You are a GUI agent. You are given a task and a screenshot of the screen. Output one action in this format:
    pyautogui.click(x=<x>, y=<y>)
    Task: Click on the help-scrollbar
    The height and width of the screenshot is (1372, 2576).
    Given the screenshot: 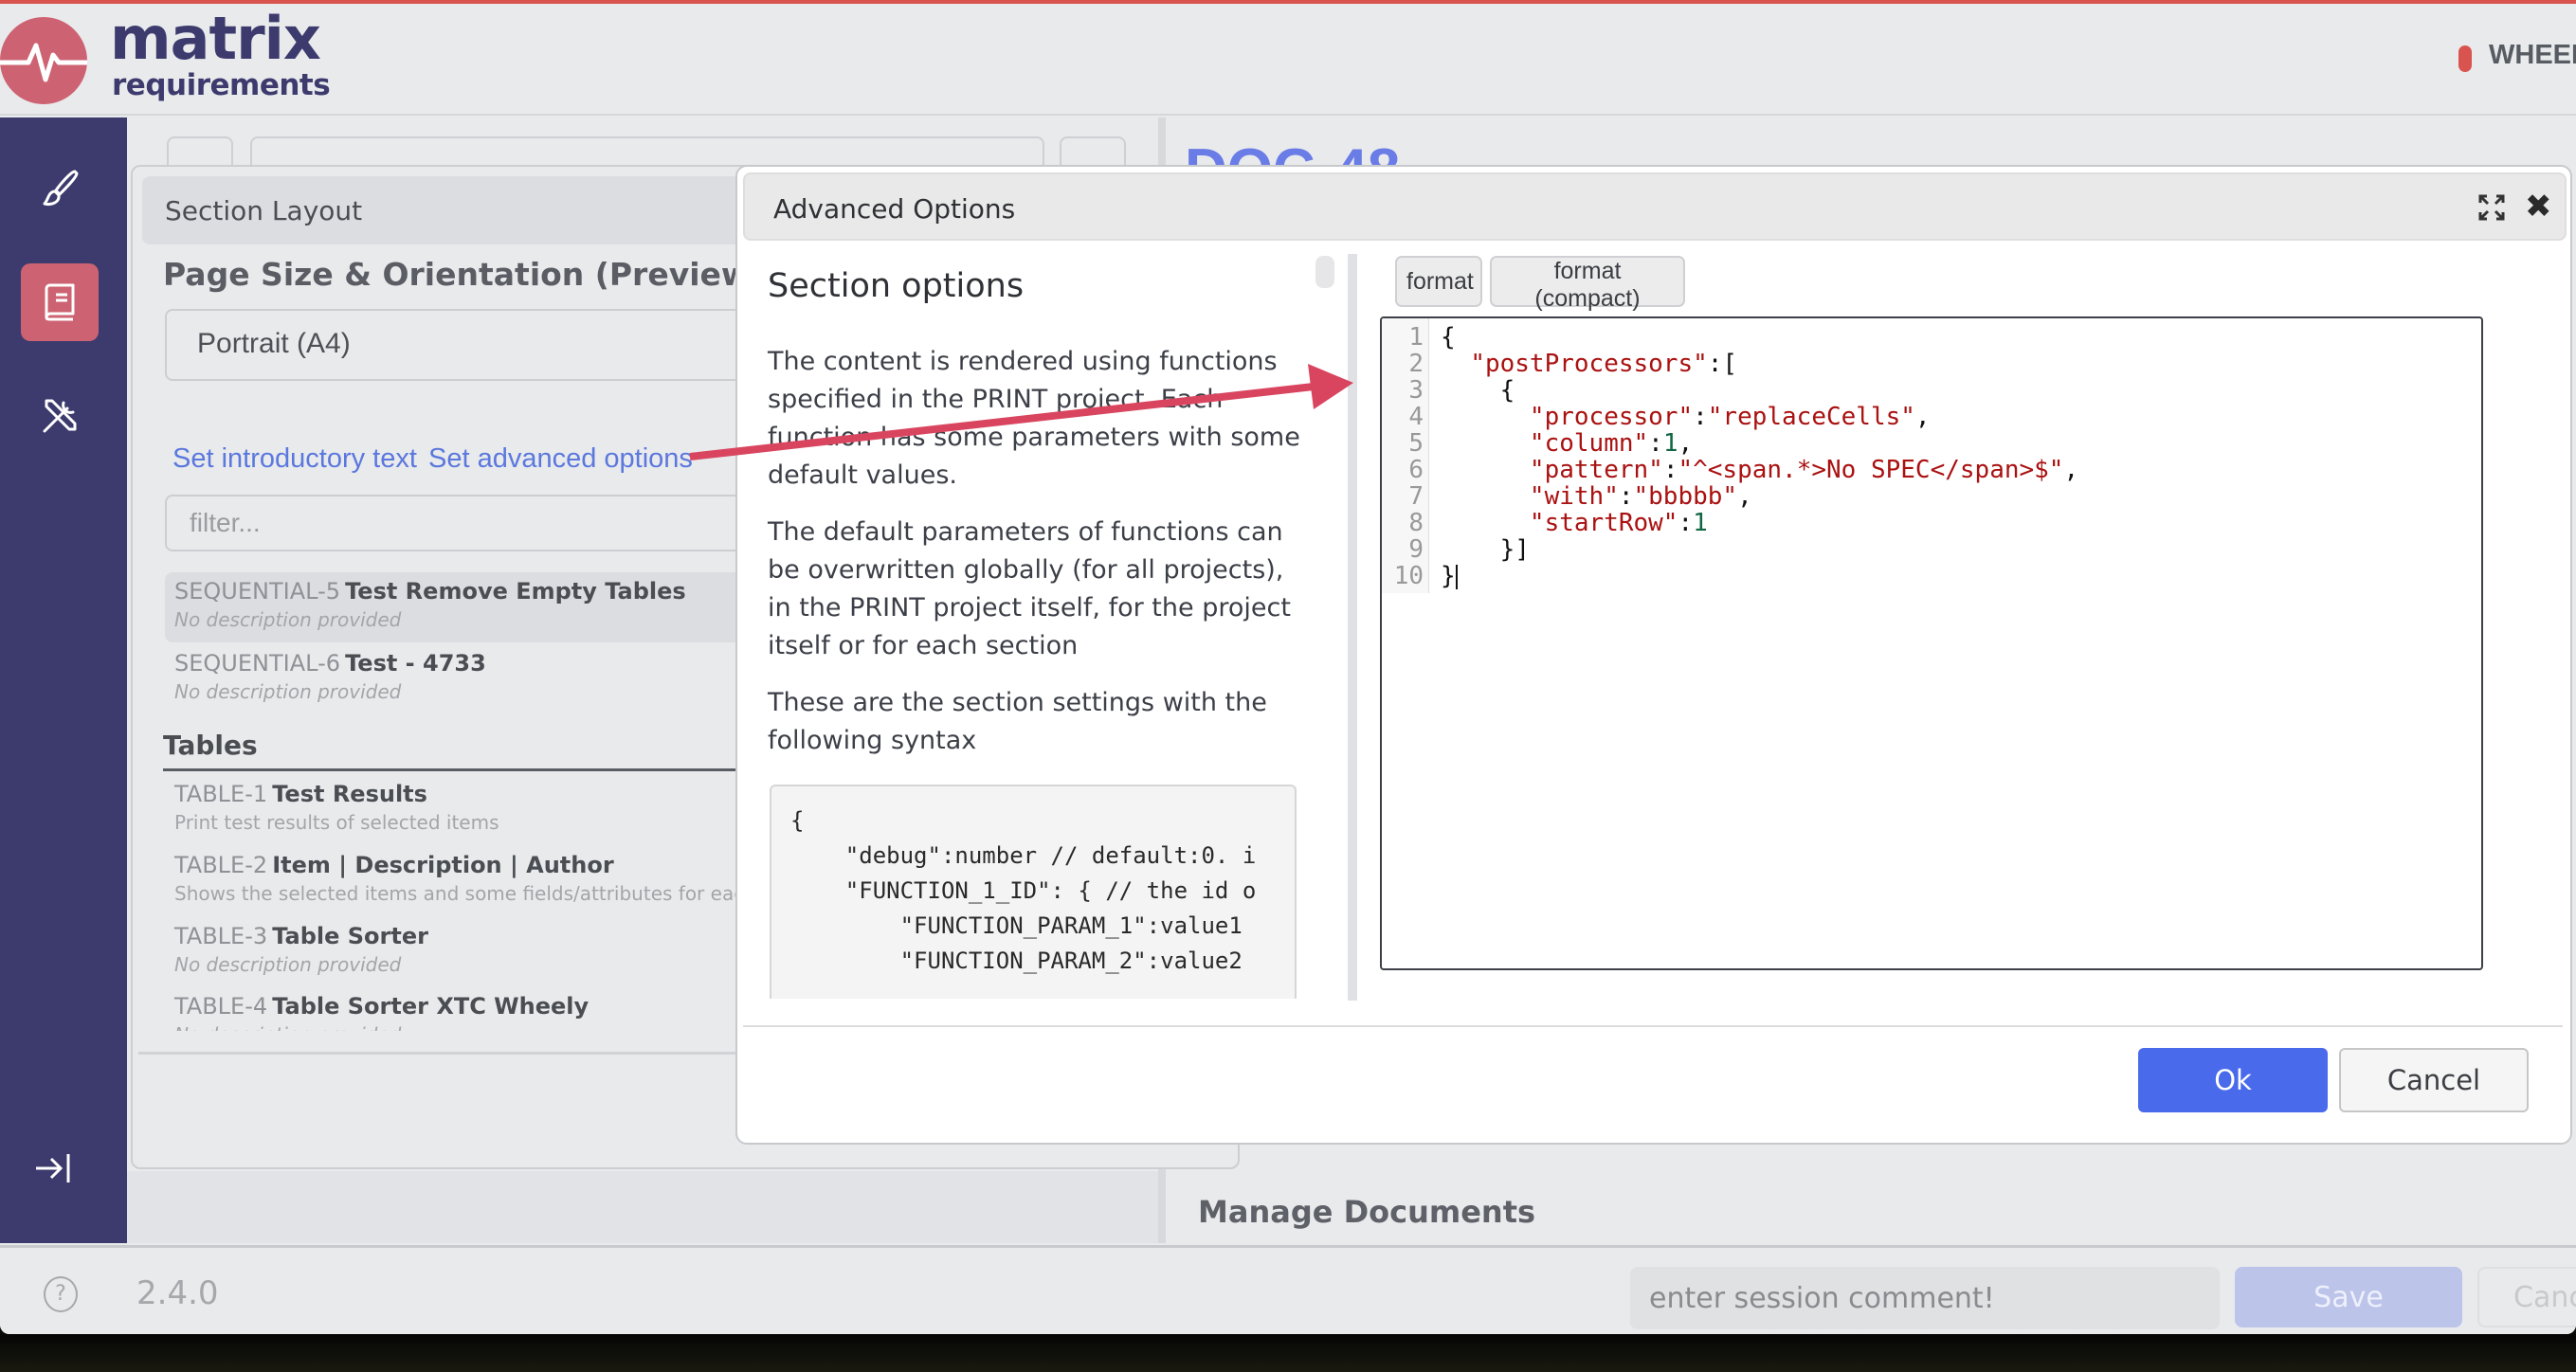 What is the action you would take?
    pyautogui.click(x=1324, y=272)
    